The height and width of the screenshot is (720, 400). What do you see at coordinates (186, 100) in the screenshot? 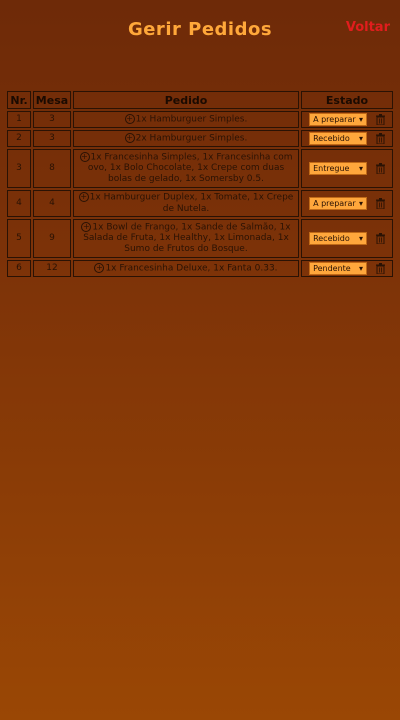
I see `column-header-pedido: Pedido` at bounding box center [186, 100].